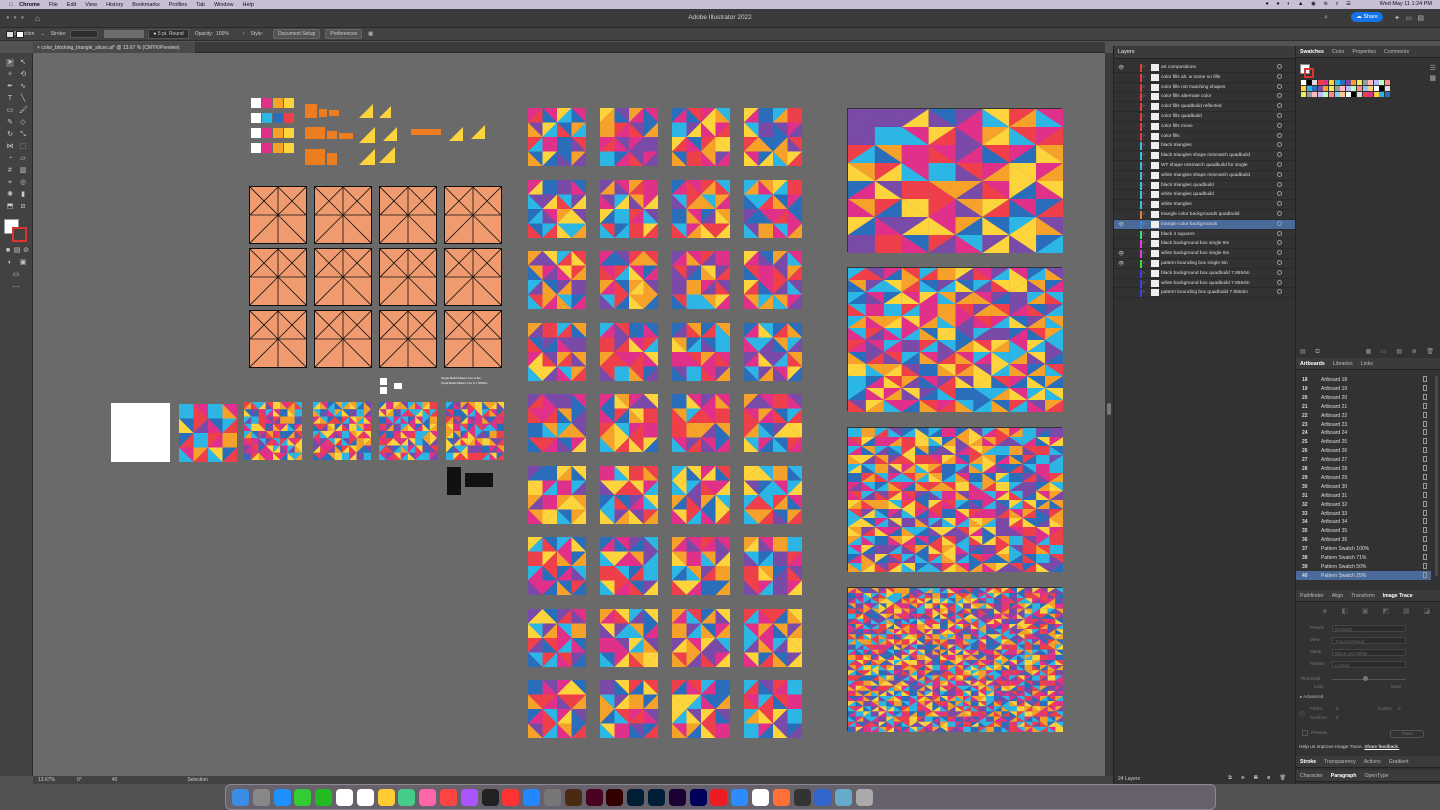  Describe the element at coordinates (1205, 107) in the screenshot. I see `layer-row: › color fills quadbuild reflected` at that location.